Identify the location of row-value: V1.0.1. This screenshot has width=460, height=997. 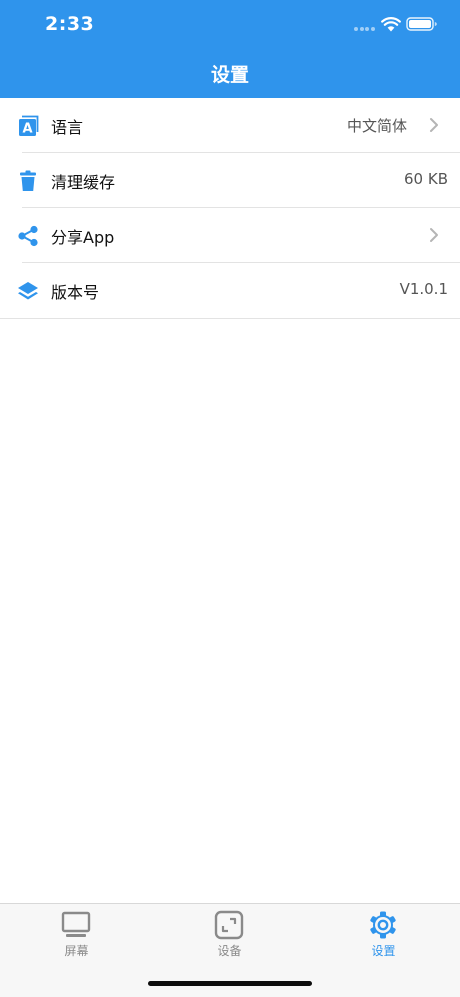
(423, 289).